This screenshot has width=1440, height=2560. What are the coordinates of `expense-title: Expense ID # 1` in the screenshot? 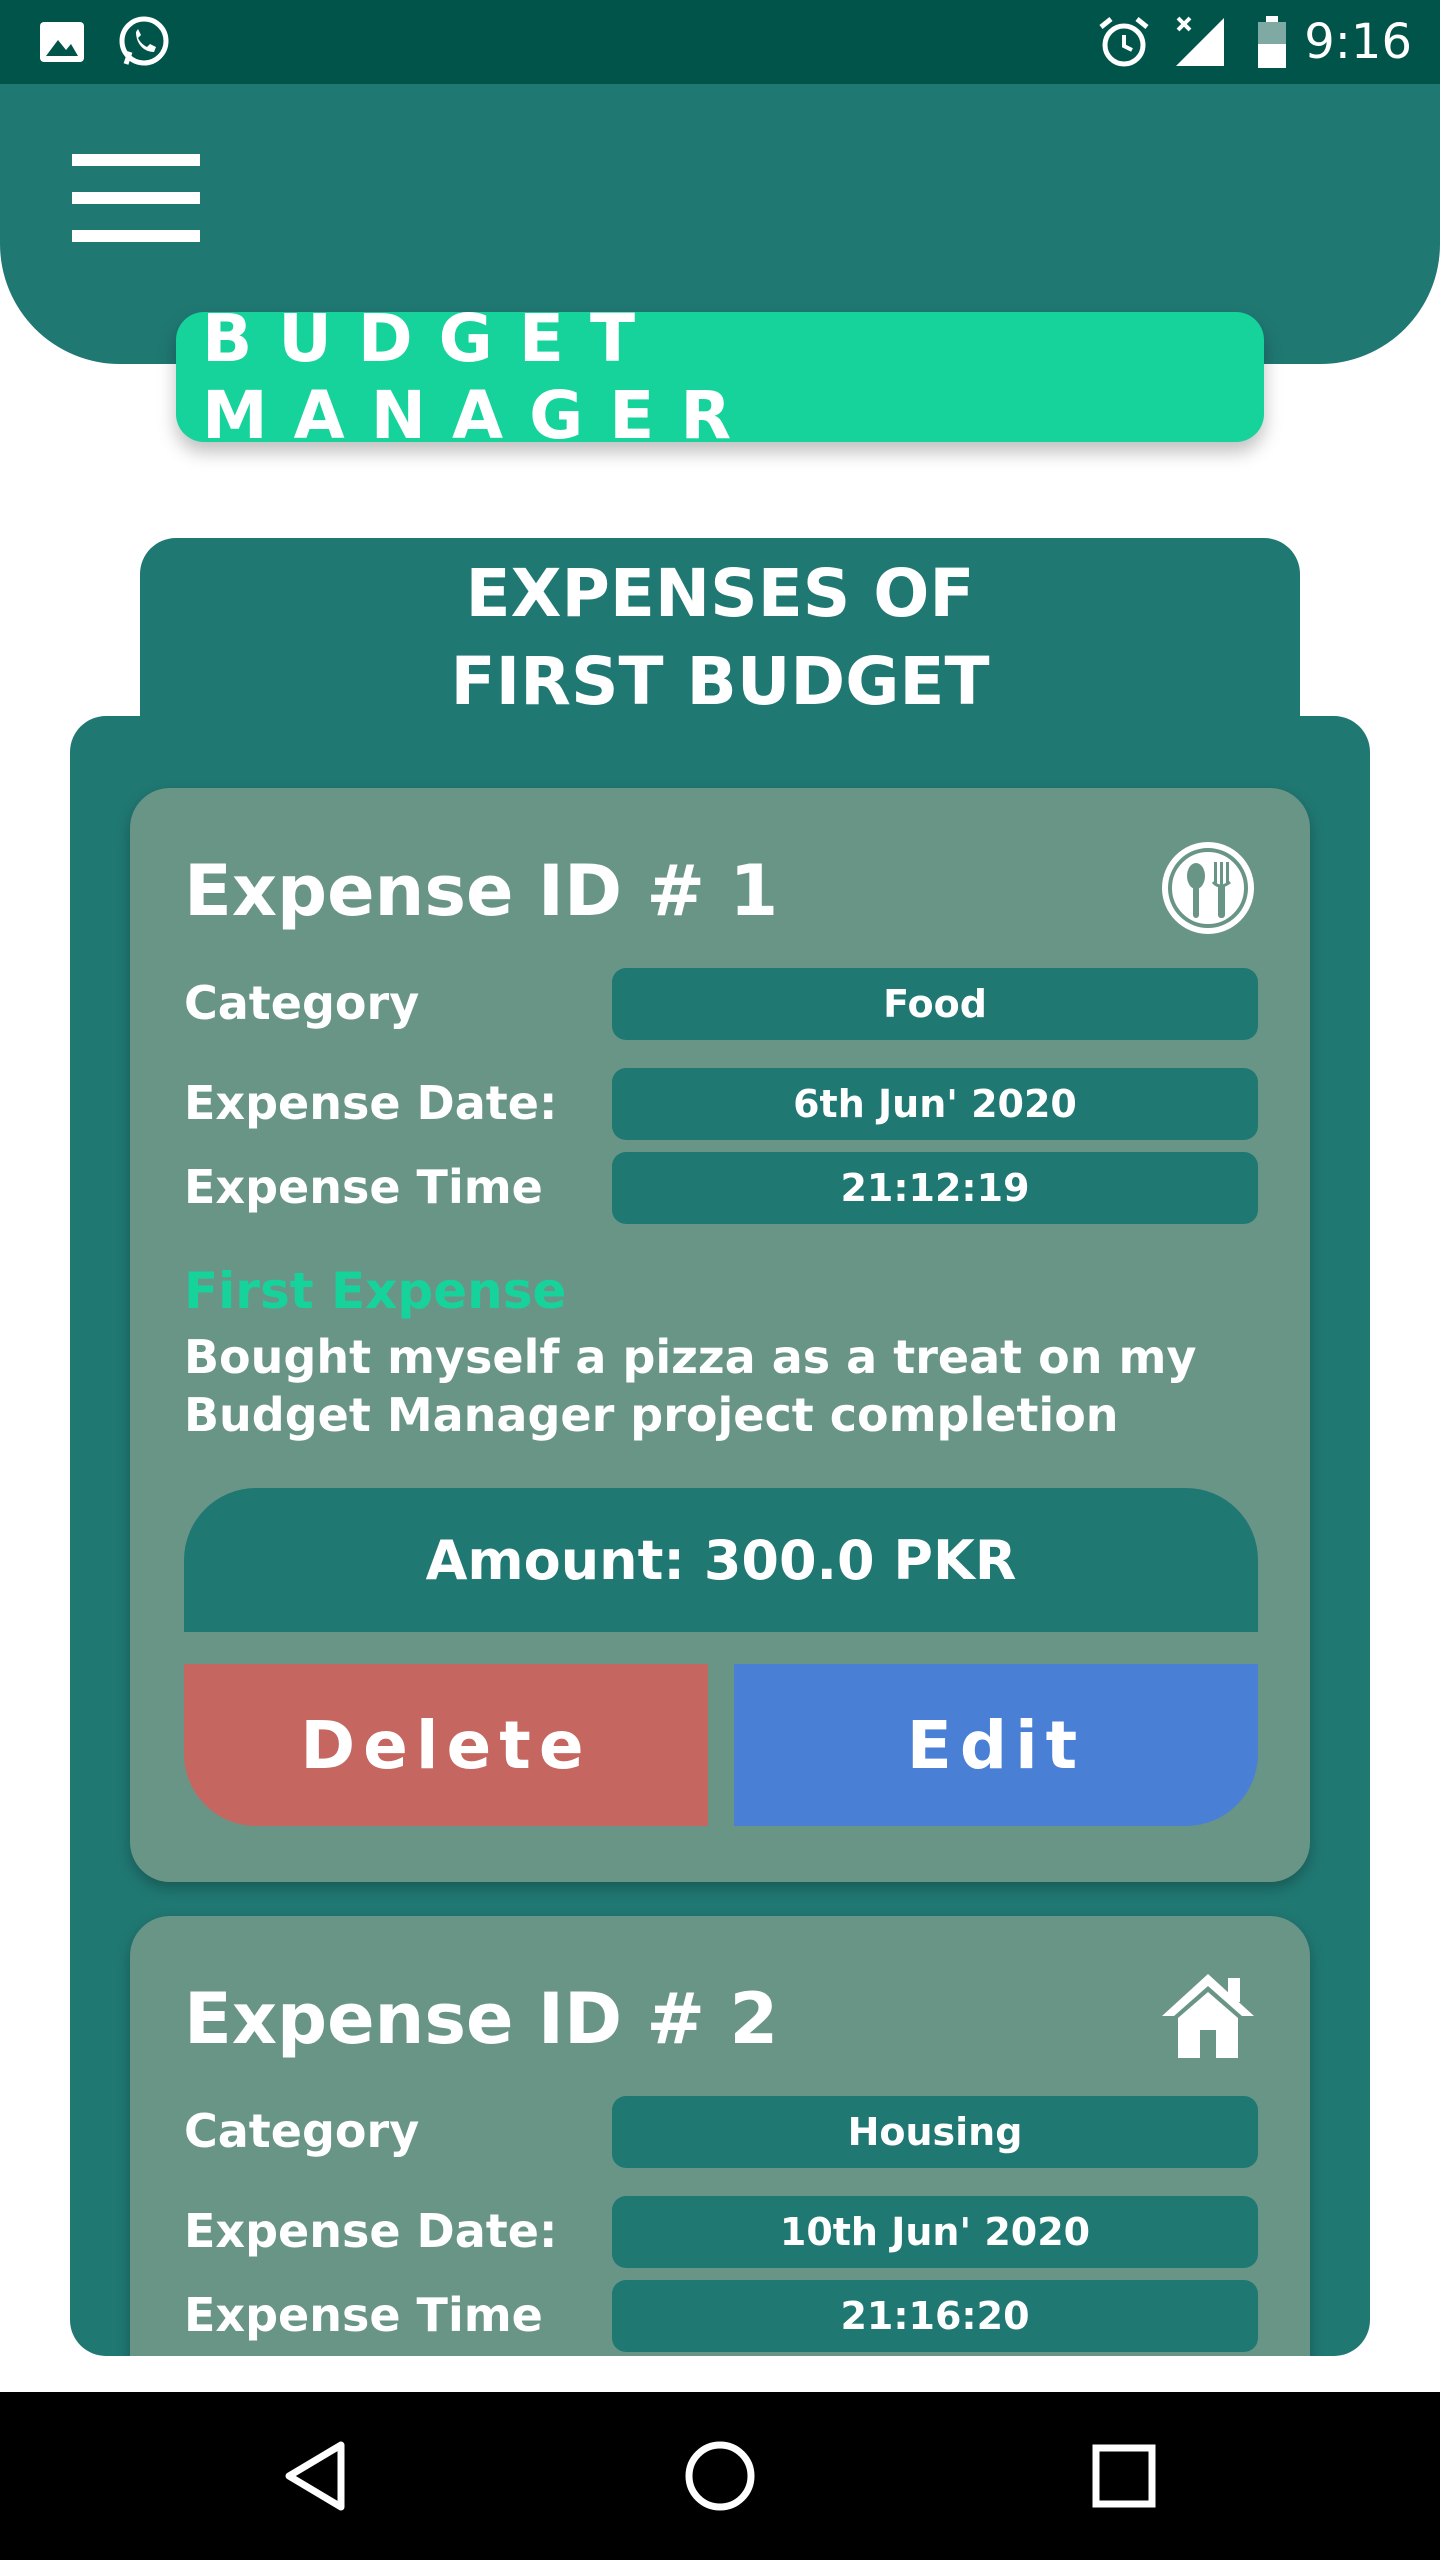 It's located at (481, 891).